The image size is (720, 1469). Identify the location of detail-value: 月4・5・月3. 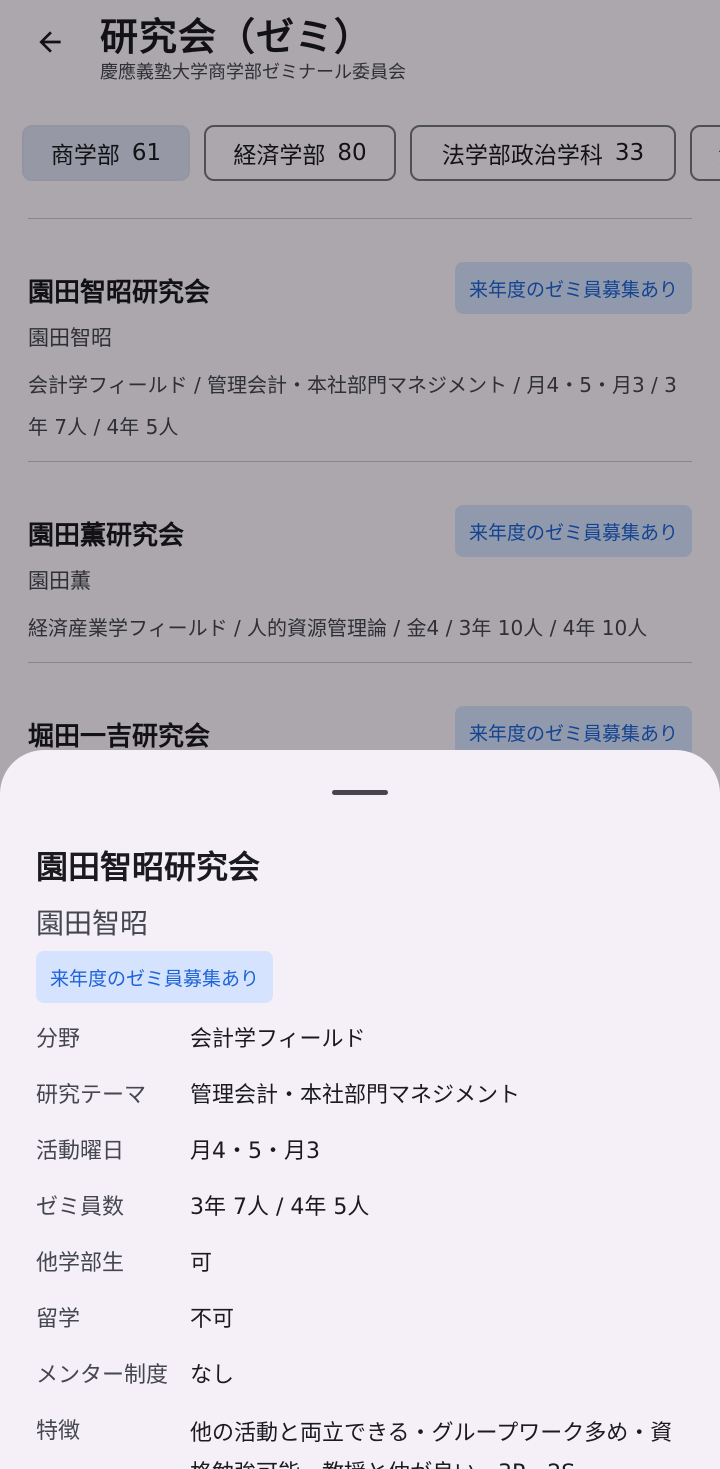
(255, 1151).